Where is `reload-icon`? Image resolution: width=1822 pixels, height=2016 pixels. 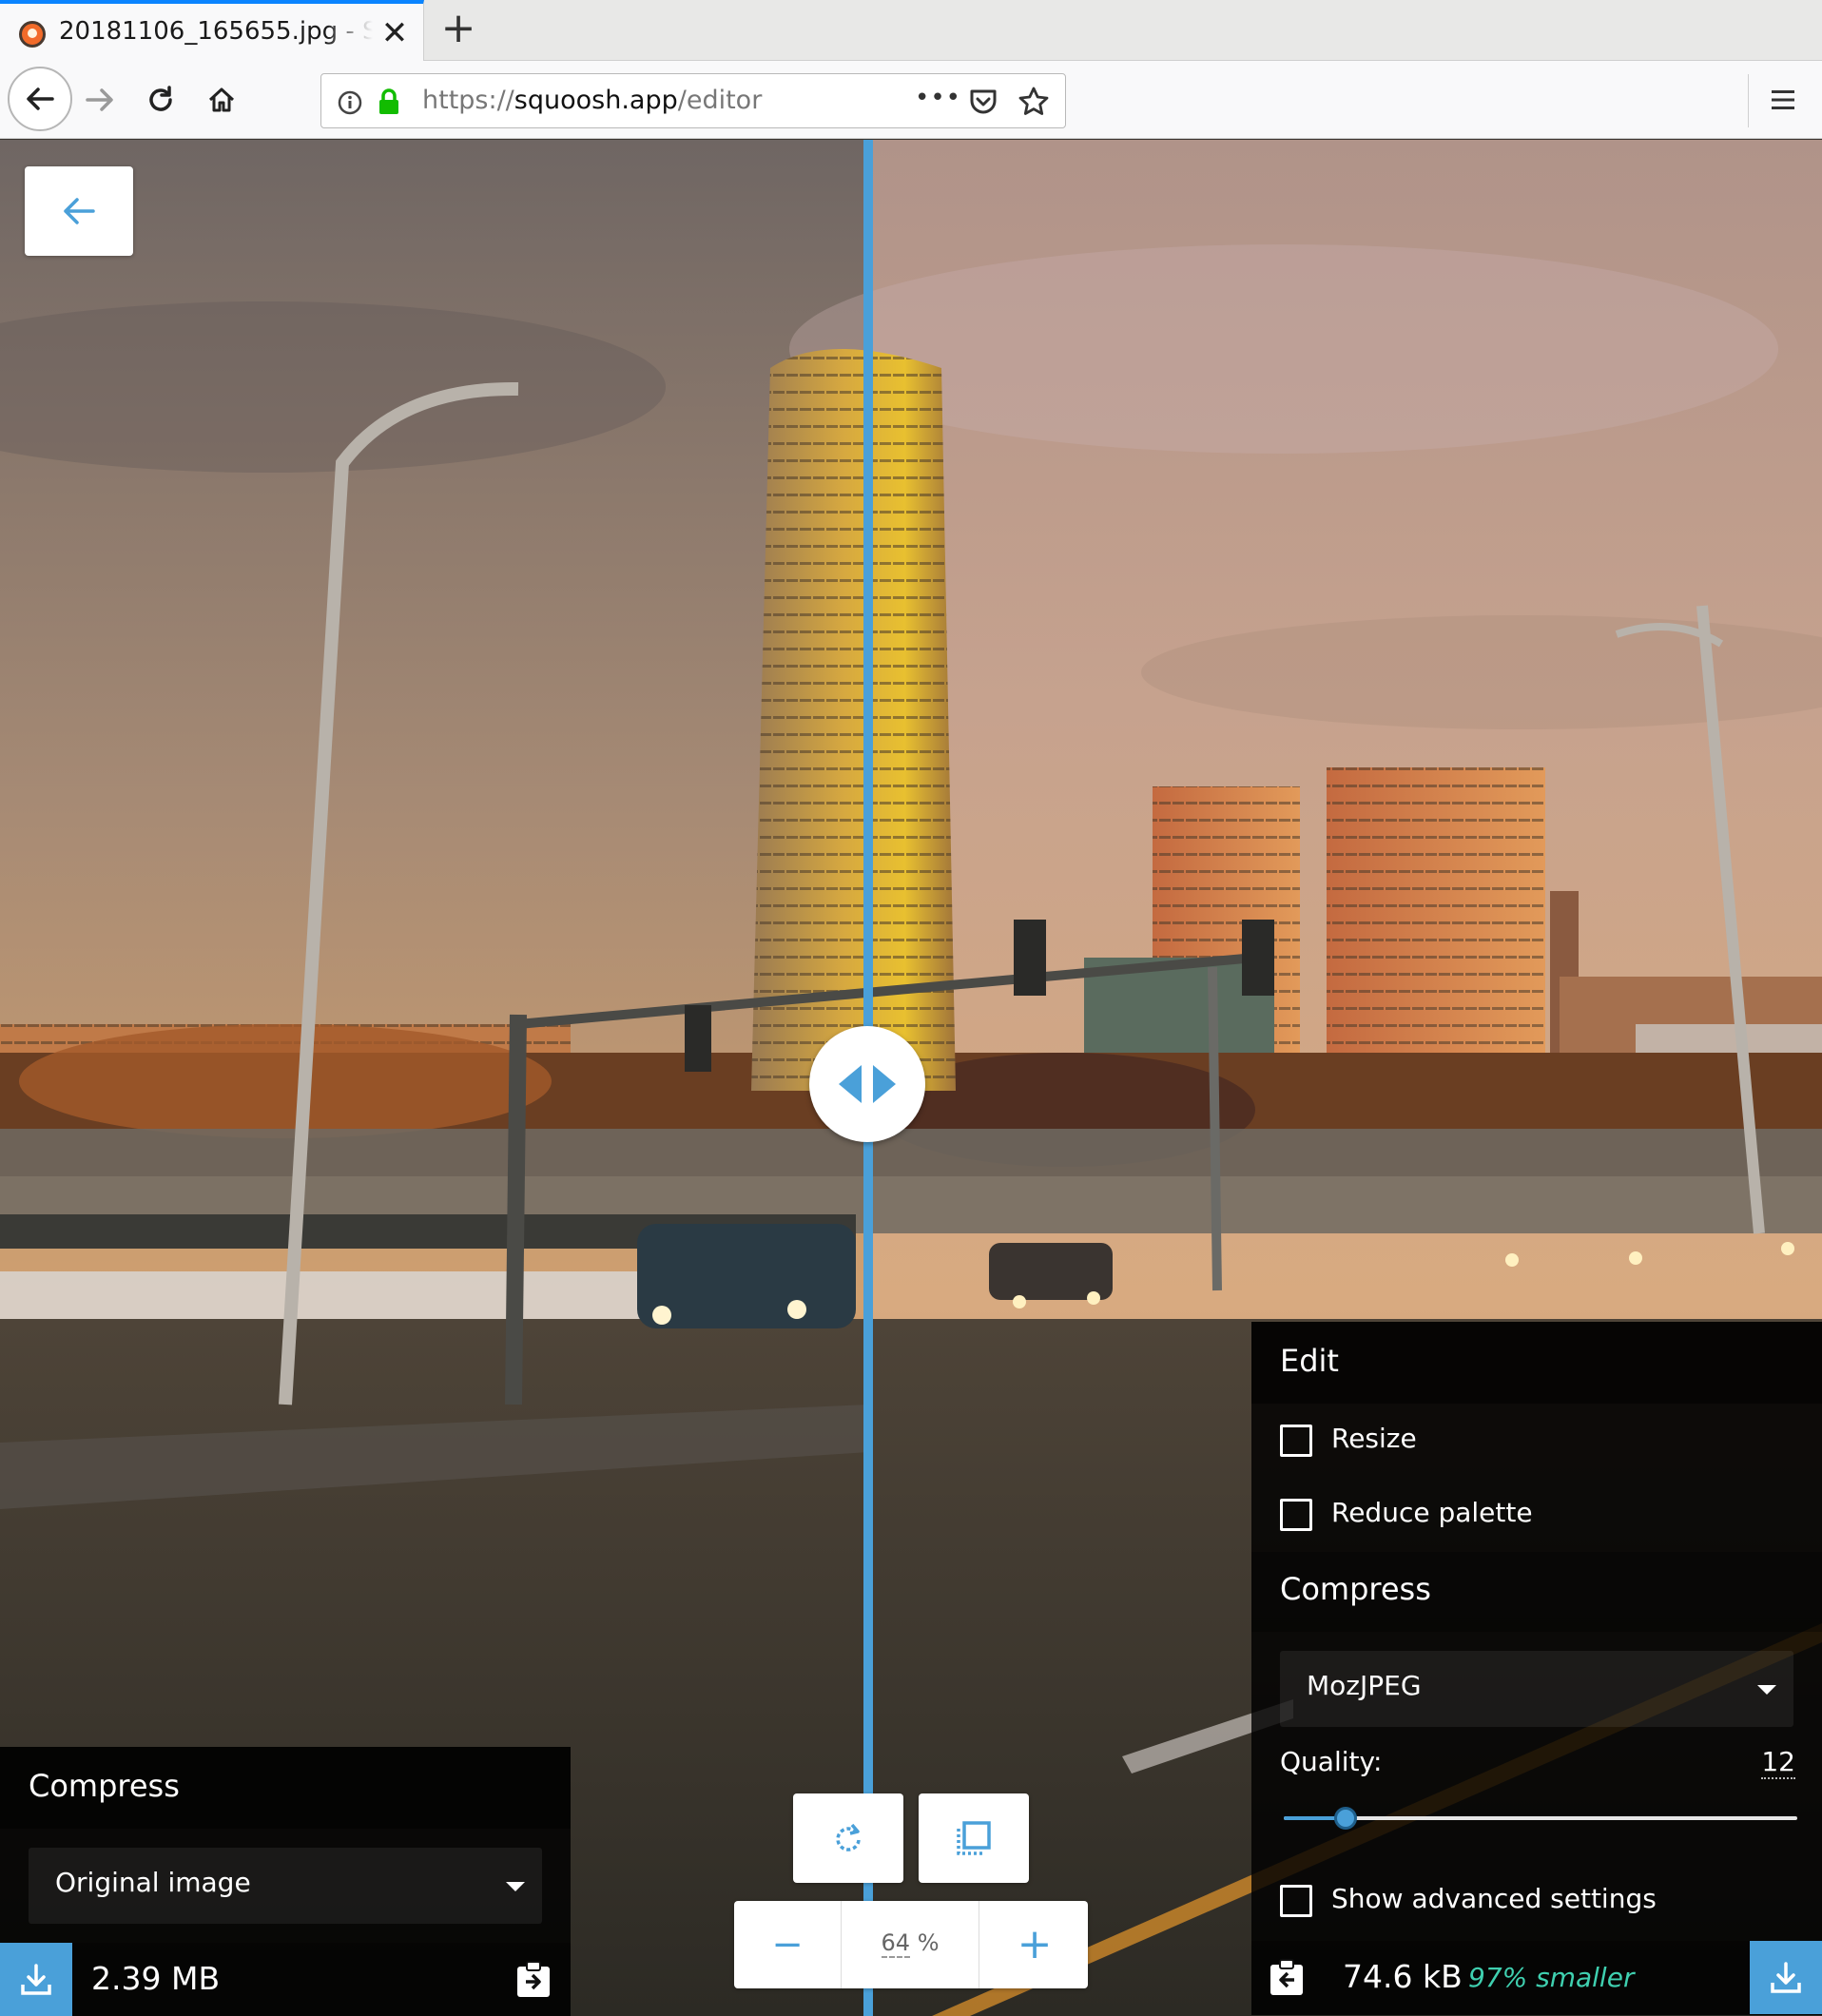 reload-icon is located at coordinates (160, 99).